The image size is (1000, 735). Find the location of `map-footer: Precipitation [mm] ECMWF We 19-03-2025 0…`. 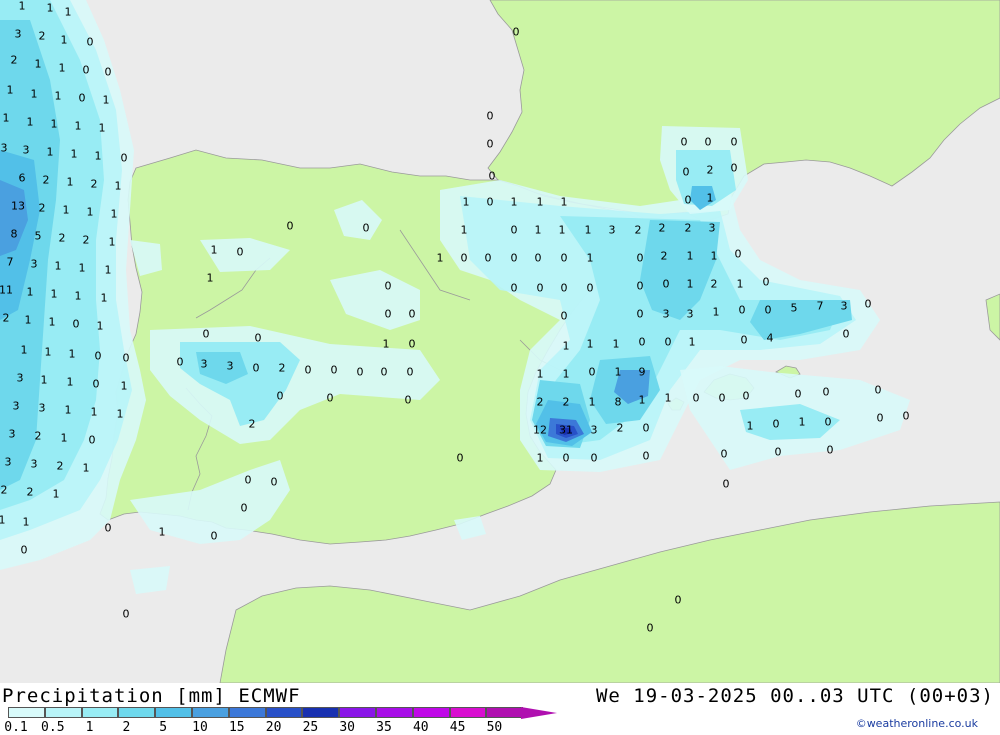

map-footer: Precipitation [mm] ECMWF We 19-03-2025 0… is located at coordinates (500, 709).